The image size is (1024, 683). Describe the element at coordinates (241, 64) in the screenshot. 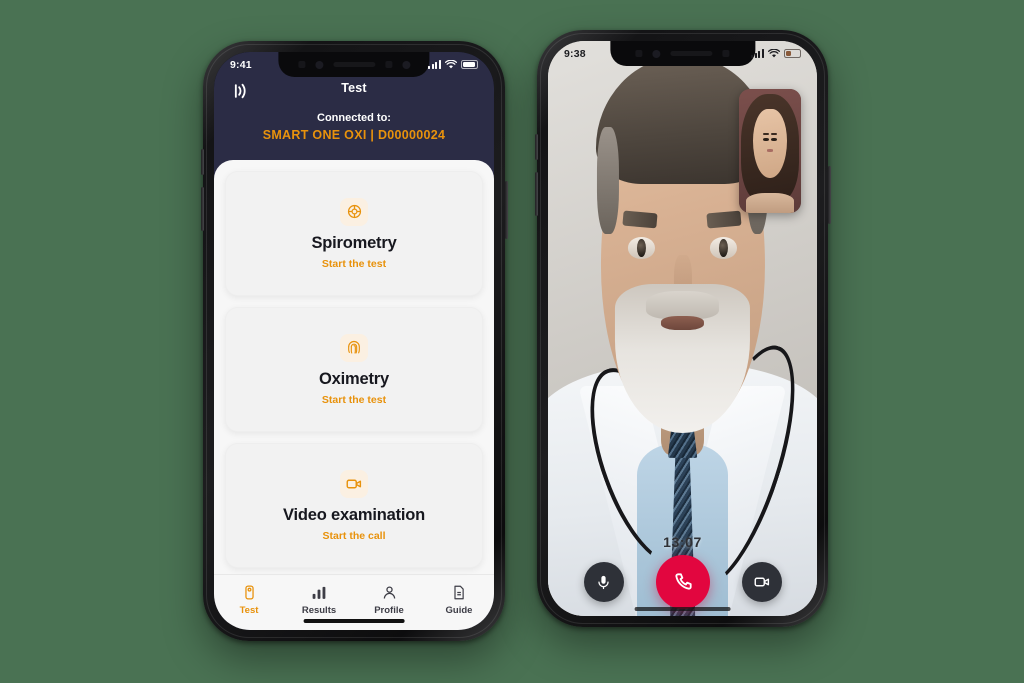

I see `status-time: 9:41` at that location.